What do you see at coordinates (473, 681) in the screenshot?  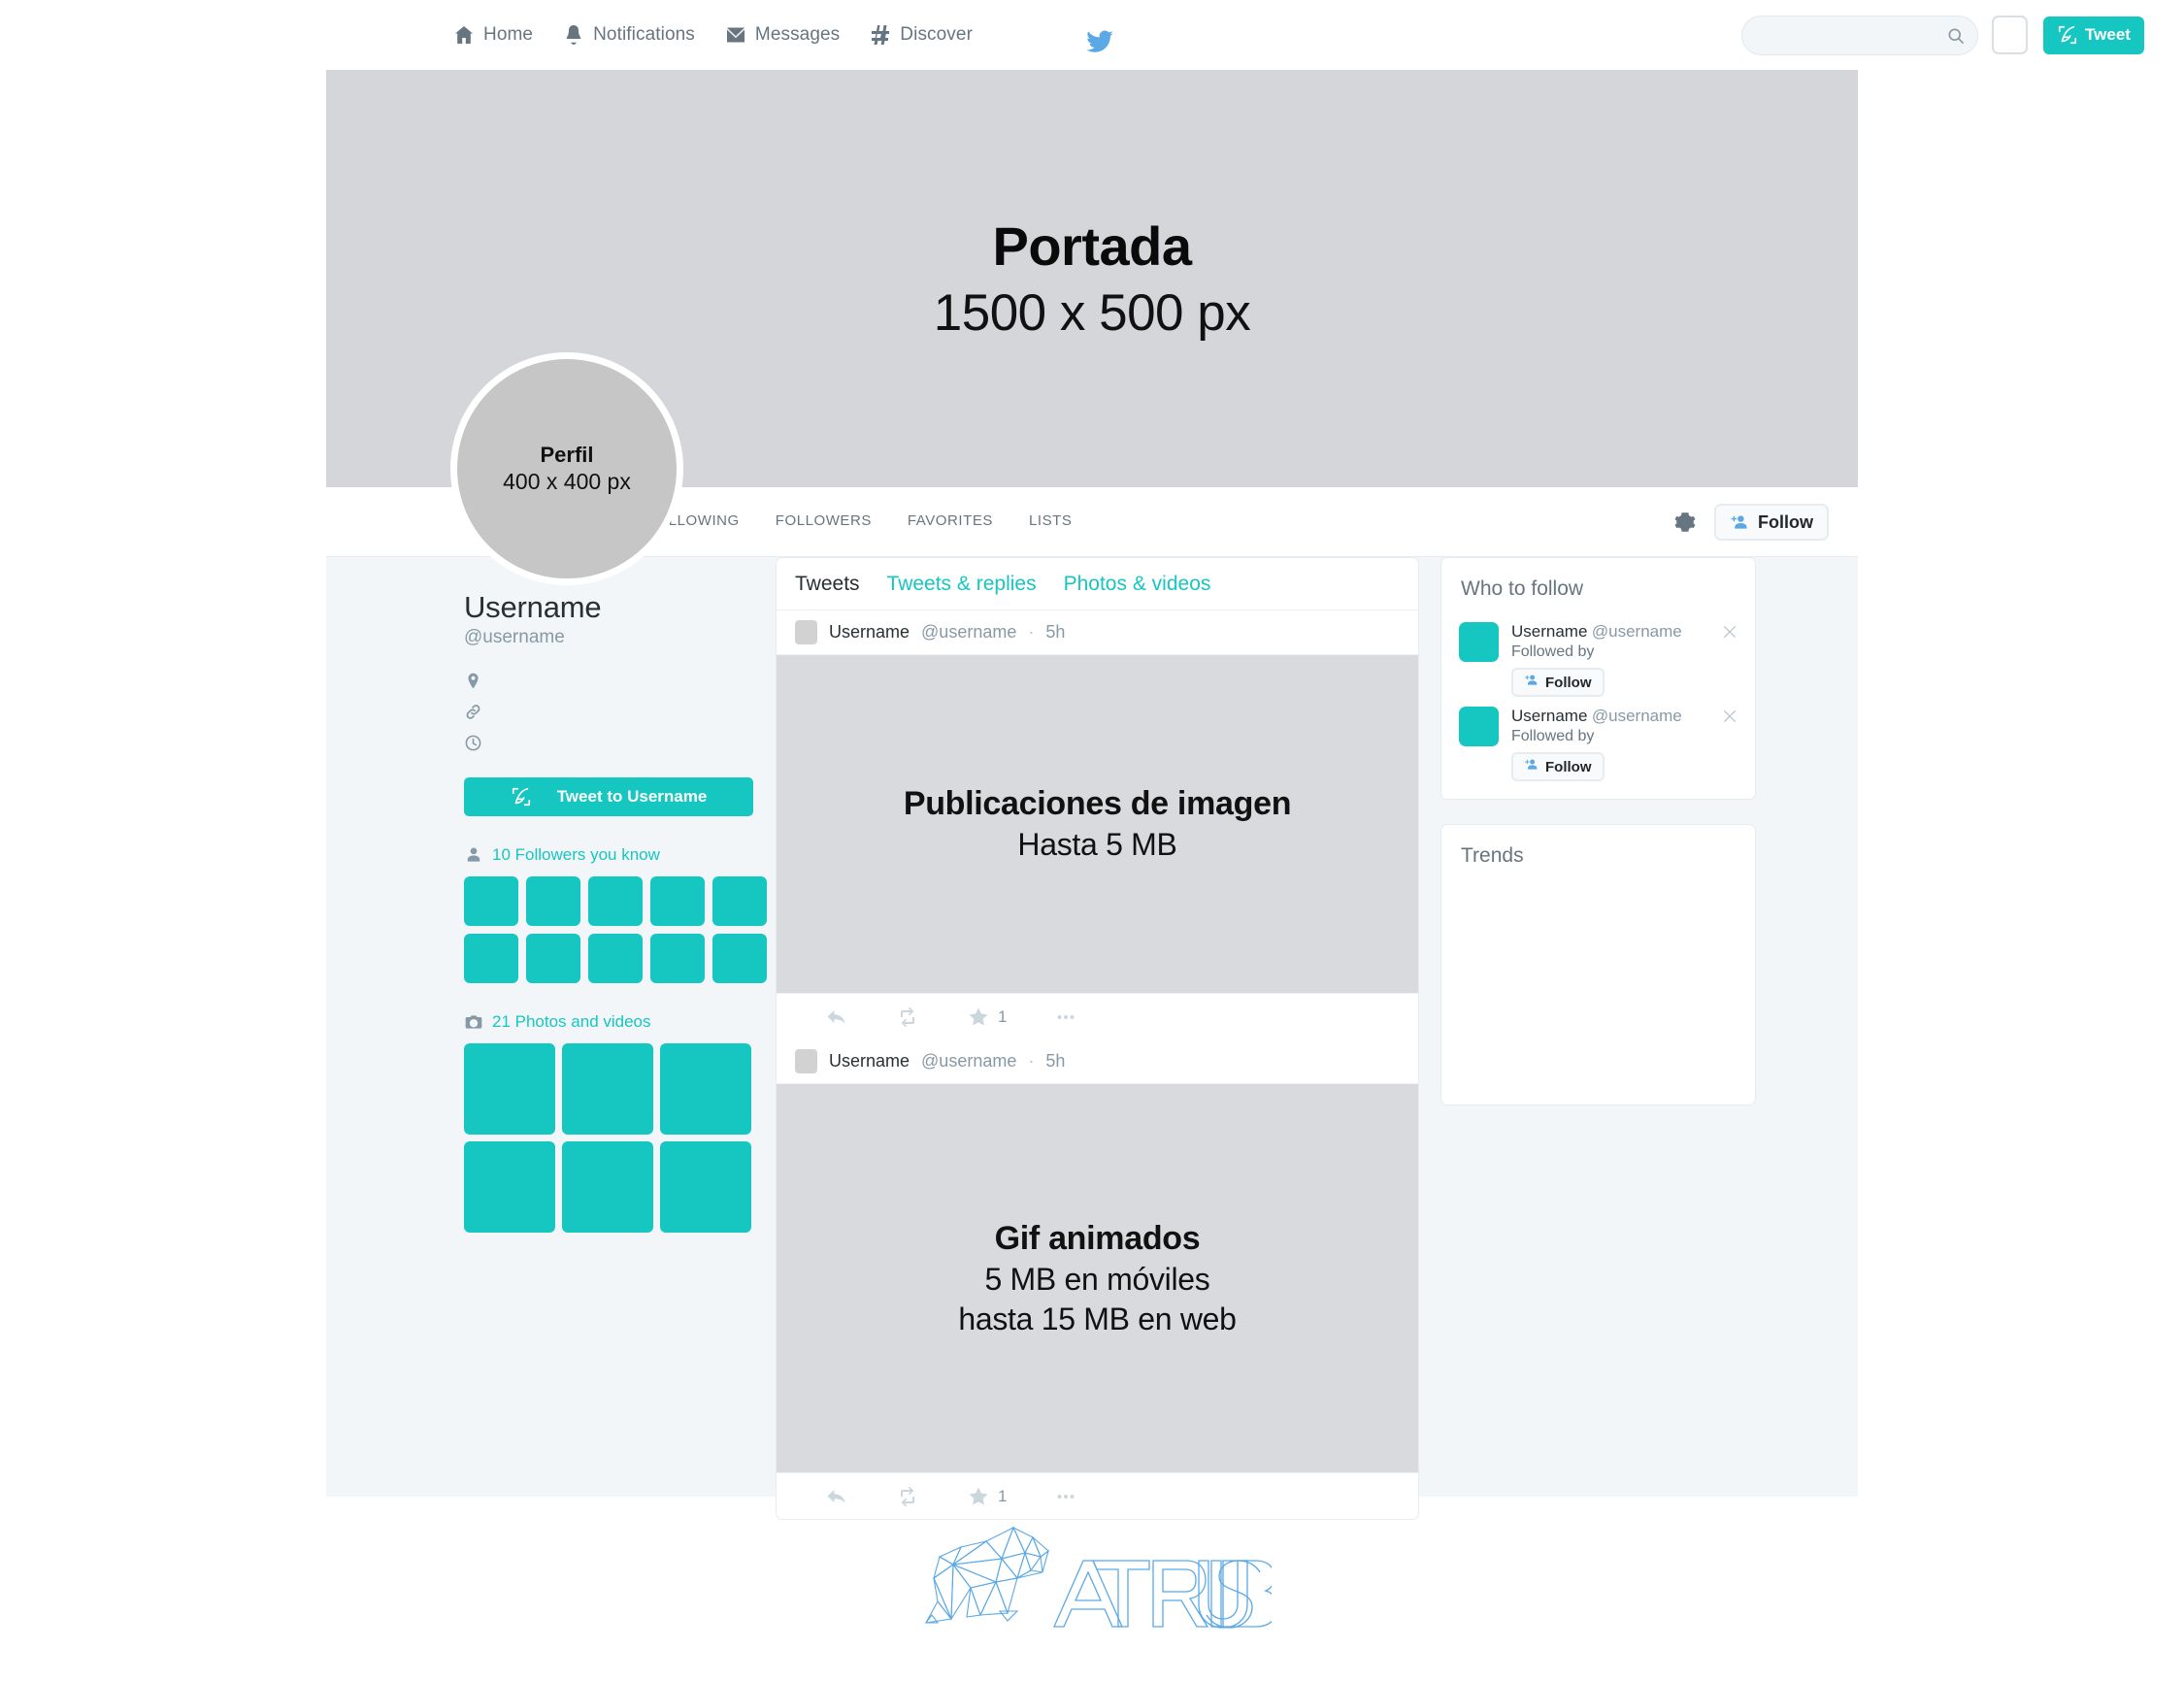 I see `location-pin-icon` at bounding box center [473, 681].